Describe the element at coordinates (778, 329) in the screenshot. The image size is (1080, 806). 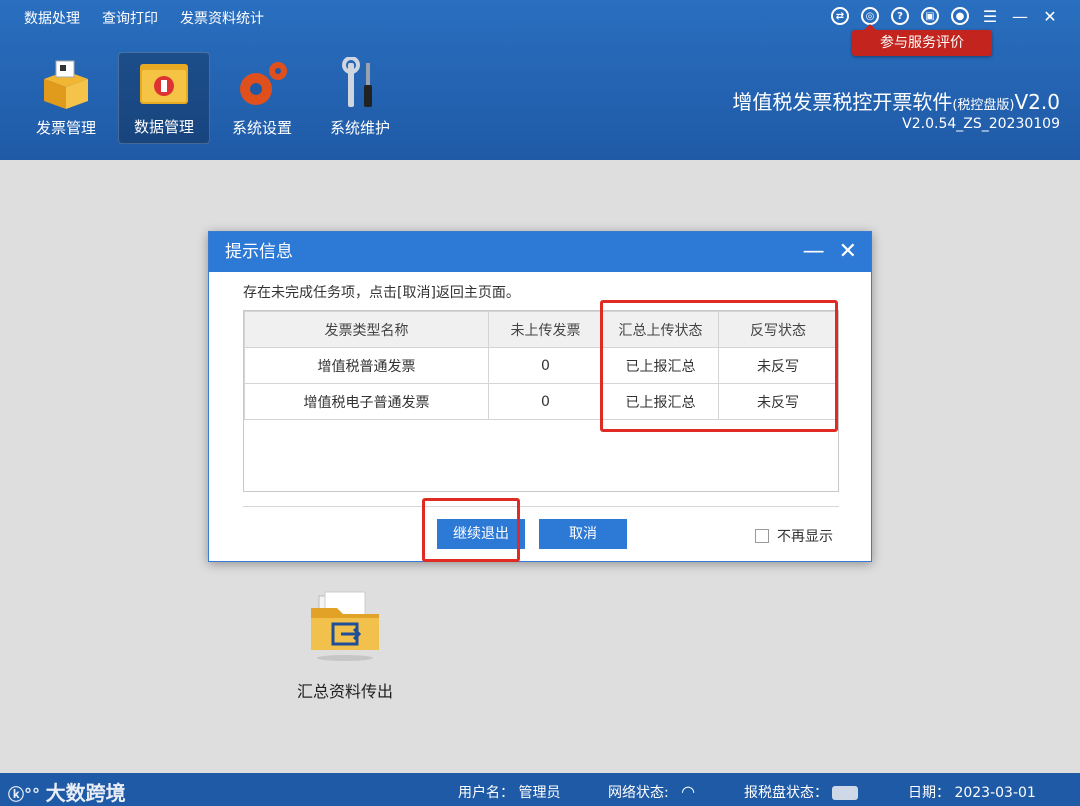
I see `column-header: 反写状态` at that location.